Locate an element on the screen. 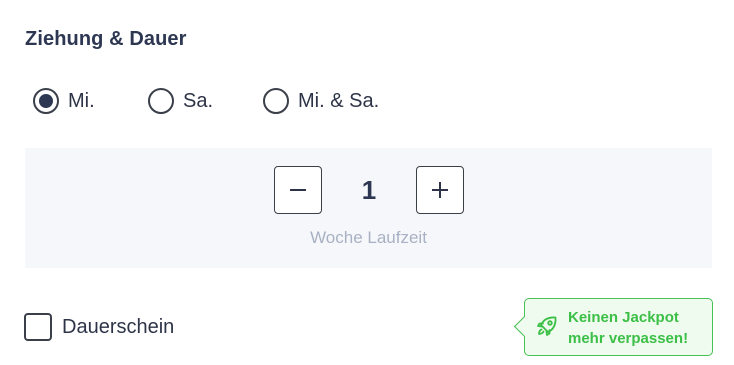 The image size is (734, 365). radio-selected-dot is located at coordinates (46, 101).